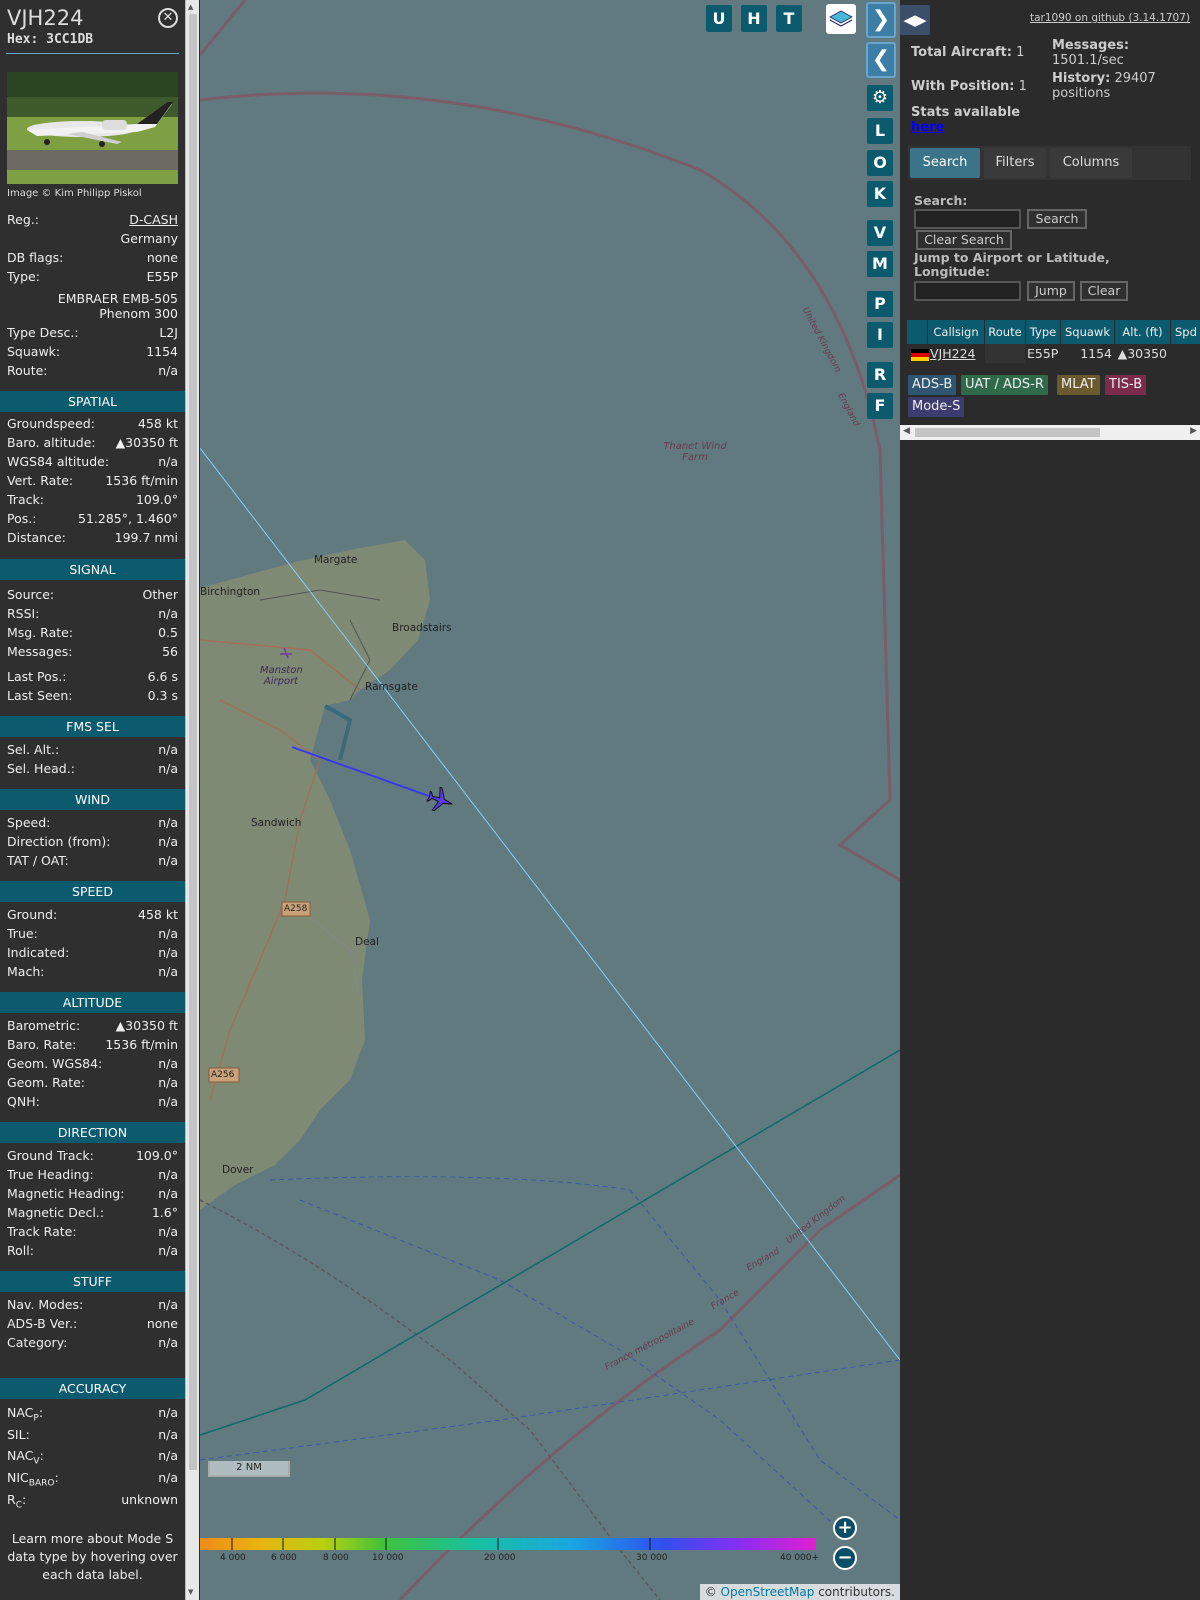 This screenshot has width=1200, height=1600. I want to click on close-icon: ✕, so click(168, 18).